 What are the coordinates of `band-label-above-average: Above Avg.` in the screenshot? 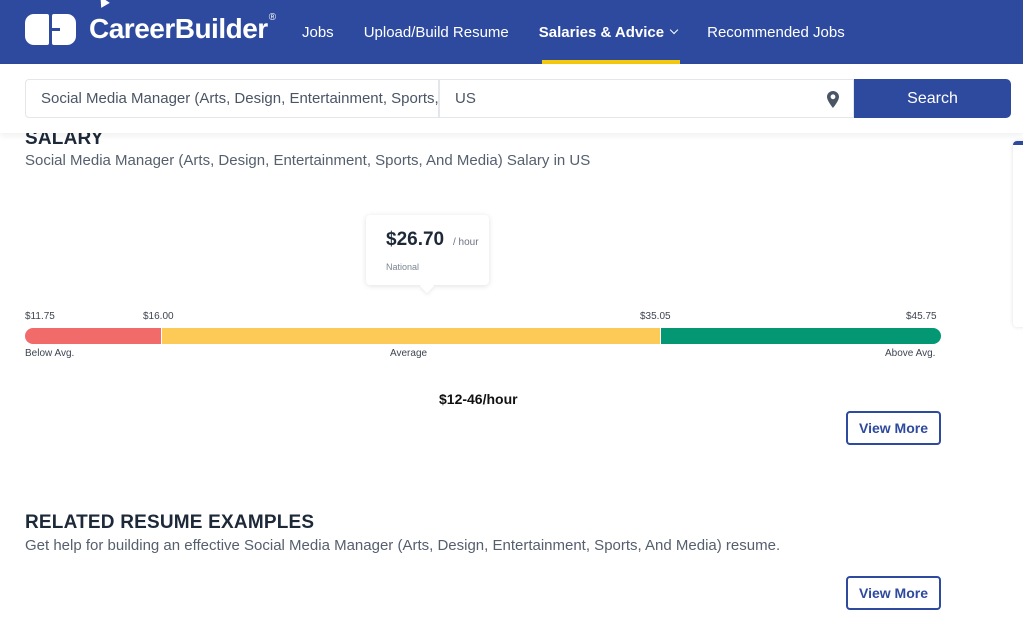 It's located at (910, 353).